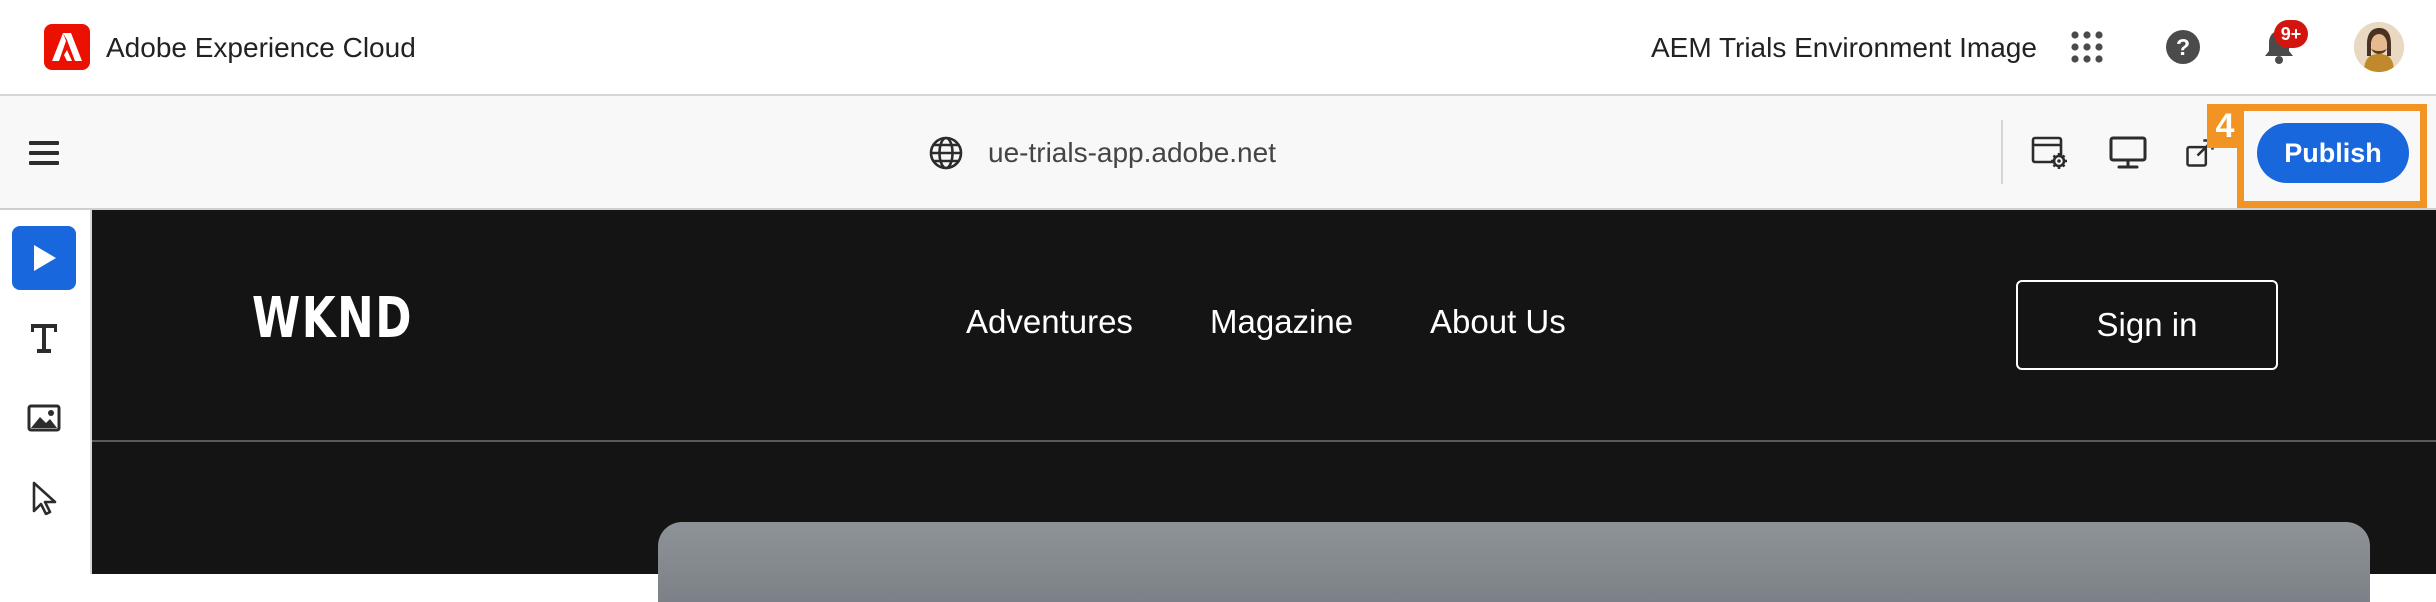 This screenshot has width=2436, height=602. Describe the element at coordinates (1281, 322) in the screenshot. I see `nav-magazine: Magazine` at that location.